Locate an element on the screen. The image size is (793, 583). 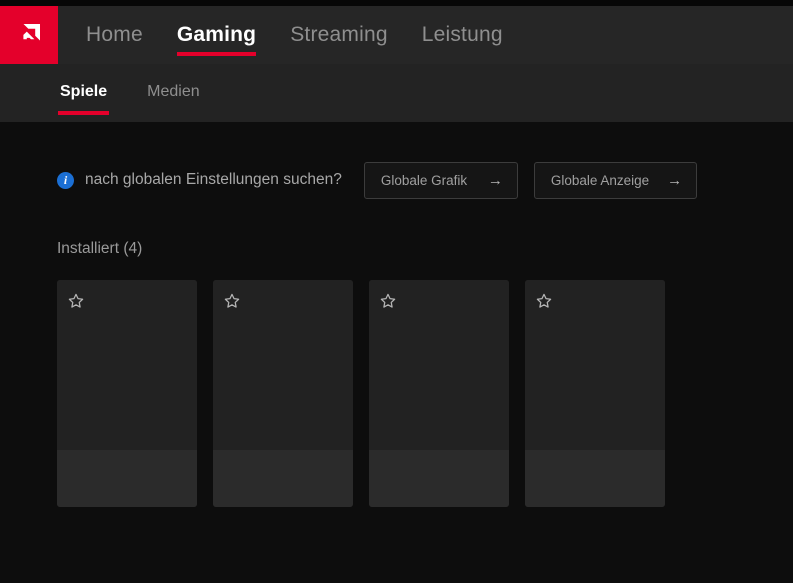
tab-medien: Medien is located at coordinates (173, 93).